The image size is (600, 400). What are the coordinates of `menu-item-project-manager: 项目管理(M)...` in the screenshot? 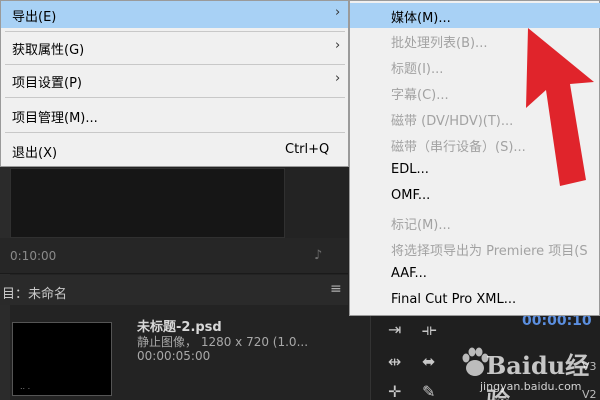 It's located at (174, 115).